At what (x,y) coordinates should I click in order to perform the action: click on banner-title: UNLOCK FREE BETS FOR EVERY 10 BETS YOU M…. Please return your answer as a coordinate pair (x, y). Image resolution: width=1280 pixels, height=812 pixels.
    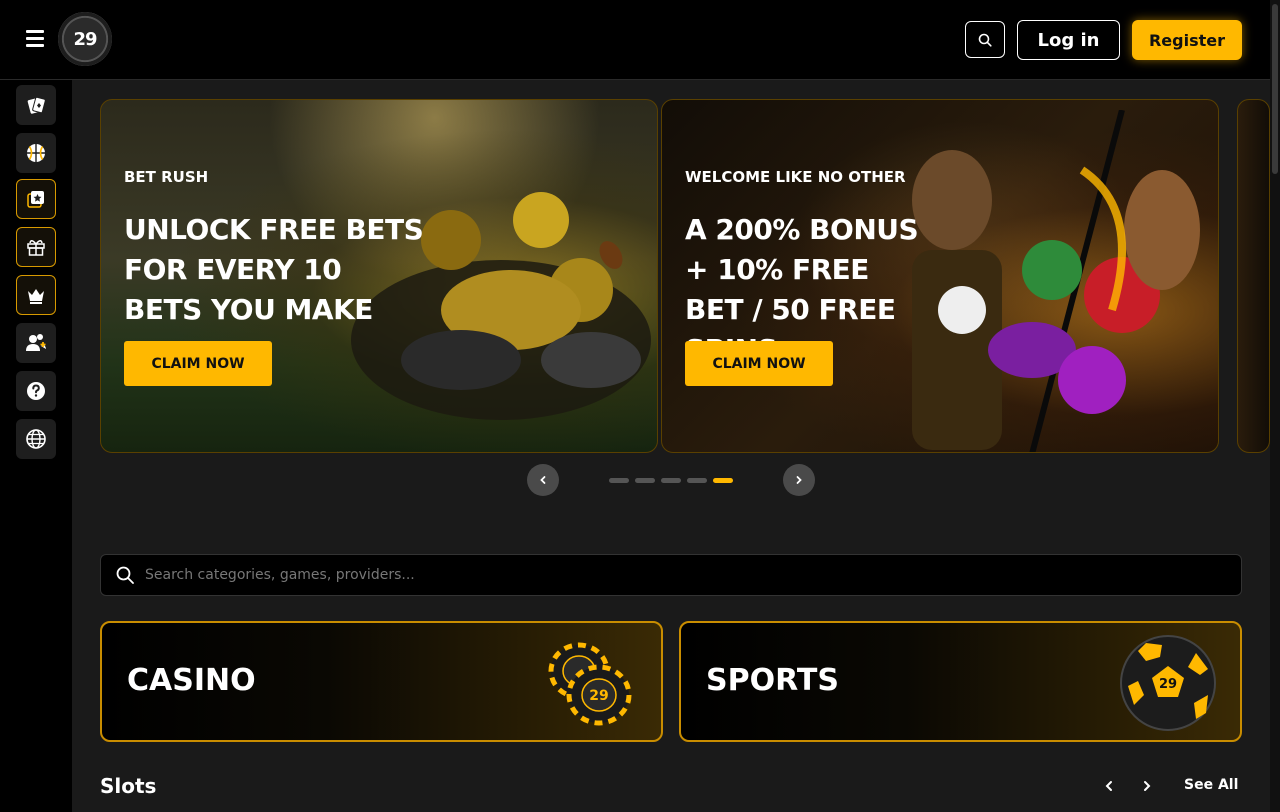
    Looking at the image, I should click on (274, 269).